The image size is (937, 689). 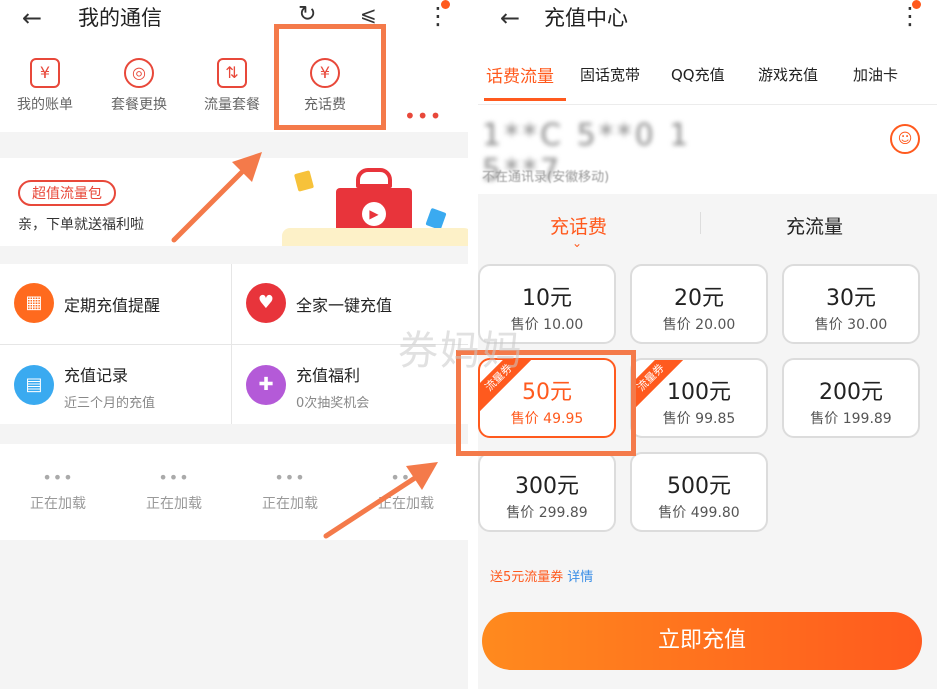 I want to click on arrow-to-topup-icon, so click(x=216, y=197).